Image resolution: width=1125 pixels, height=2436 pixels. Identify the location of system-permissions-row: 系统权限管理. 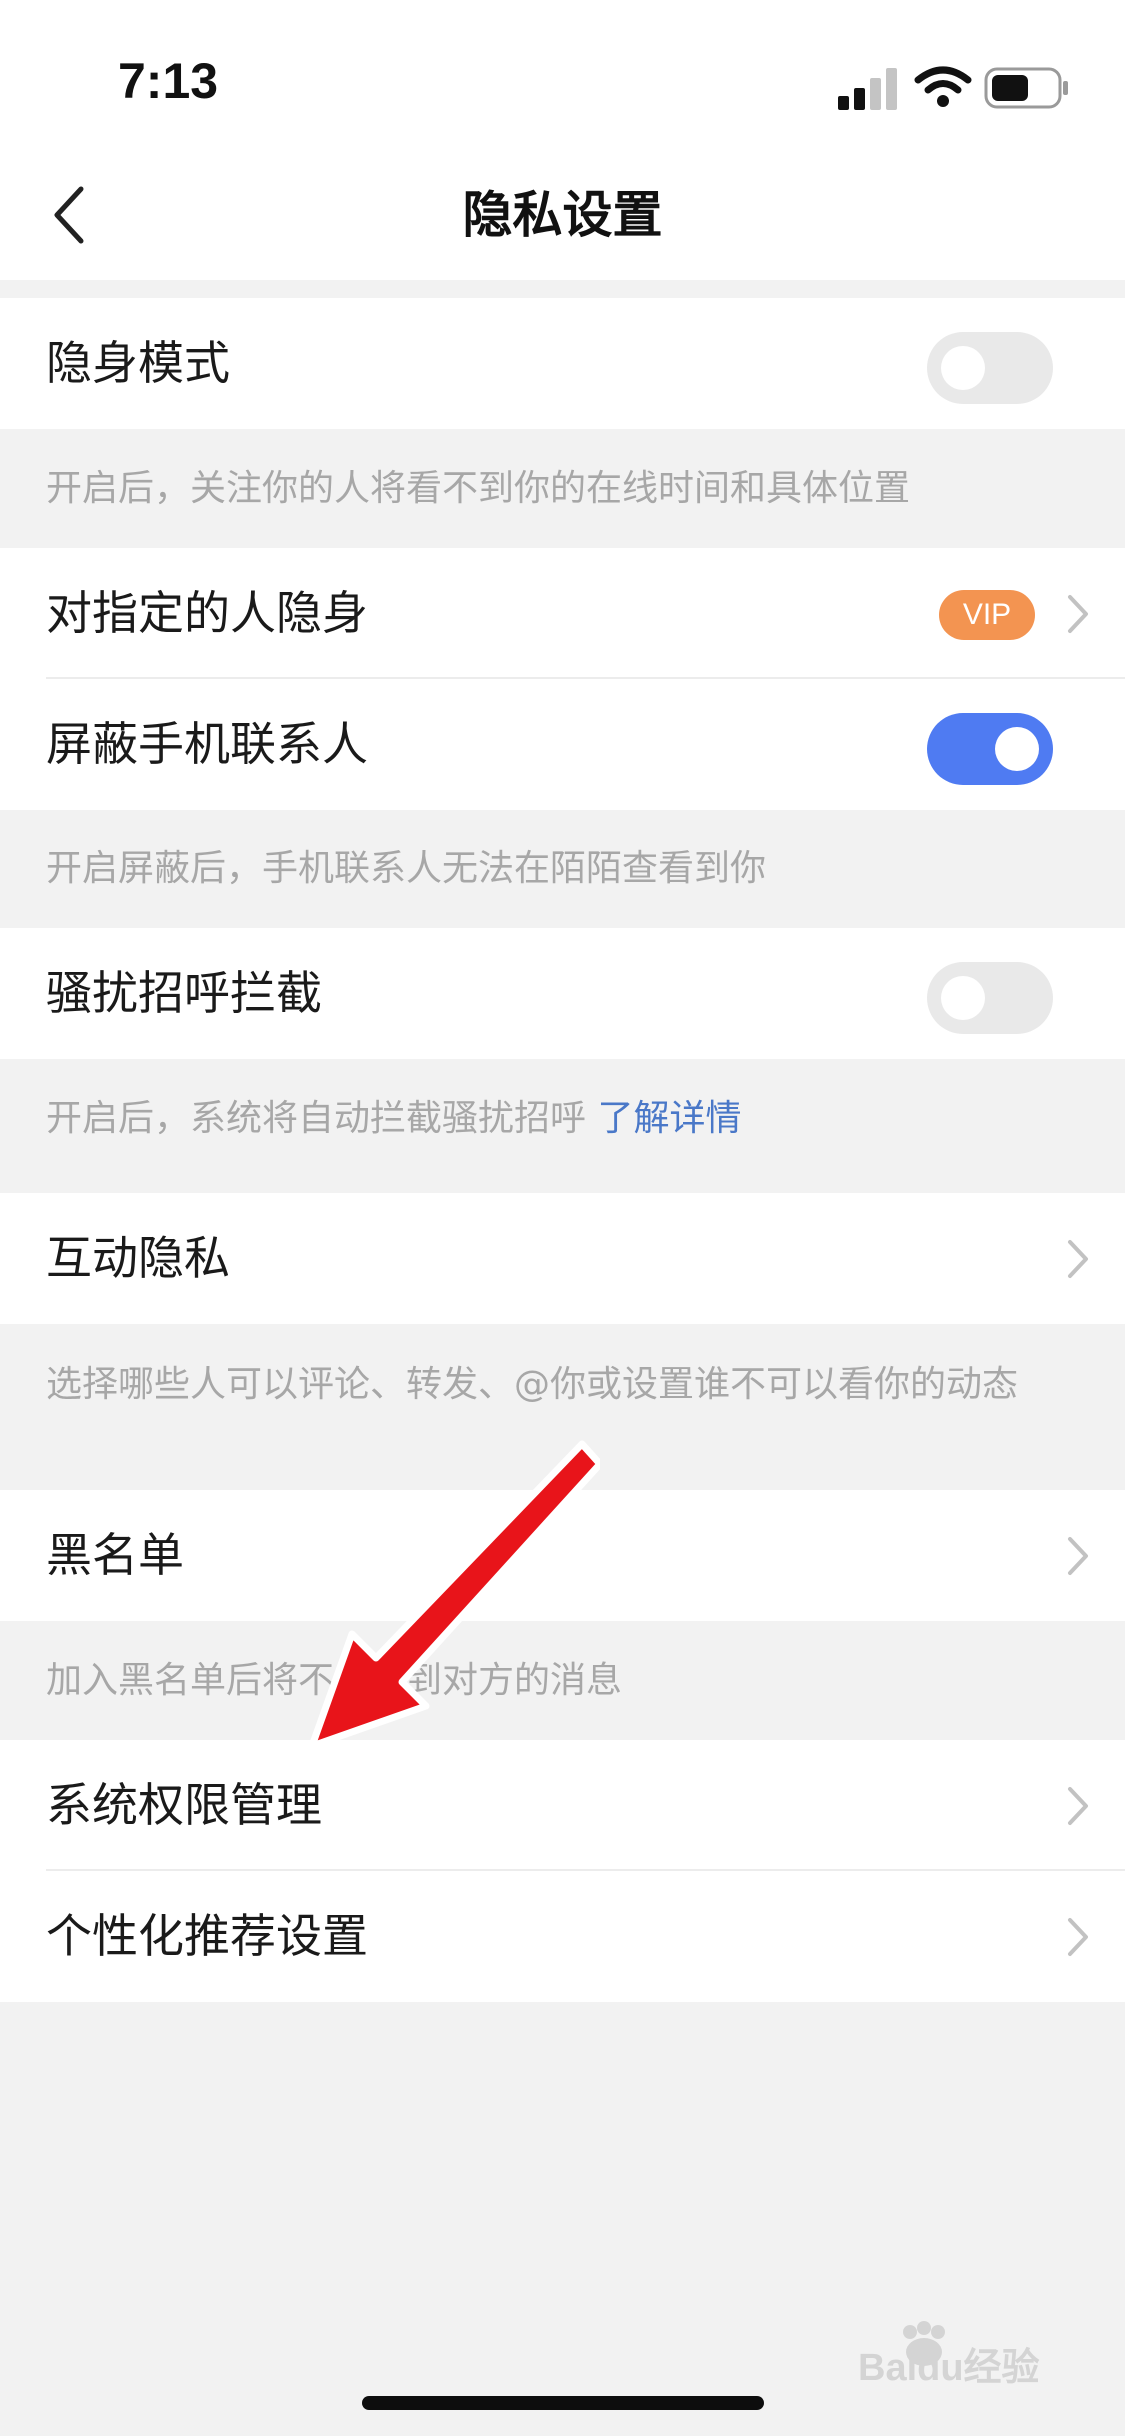
(562, 1805).